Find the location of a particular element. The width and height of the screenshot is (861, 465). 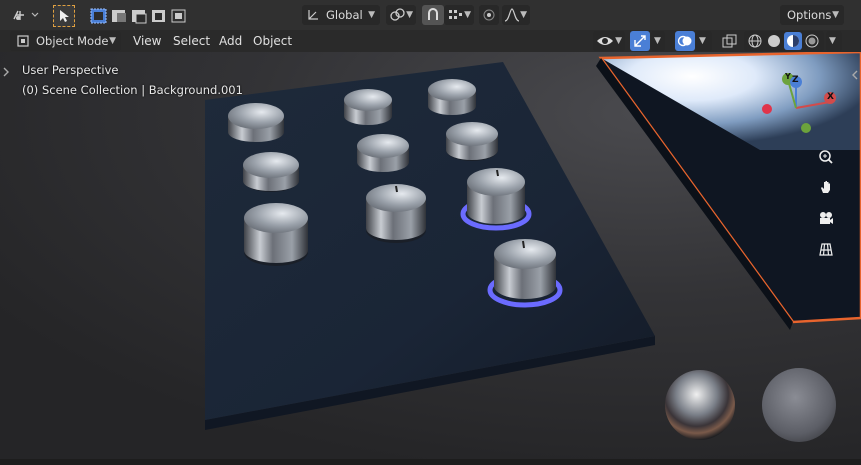

visibility-dropdown: ▼ is located at coordinates (609, 41).